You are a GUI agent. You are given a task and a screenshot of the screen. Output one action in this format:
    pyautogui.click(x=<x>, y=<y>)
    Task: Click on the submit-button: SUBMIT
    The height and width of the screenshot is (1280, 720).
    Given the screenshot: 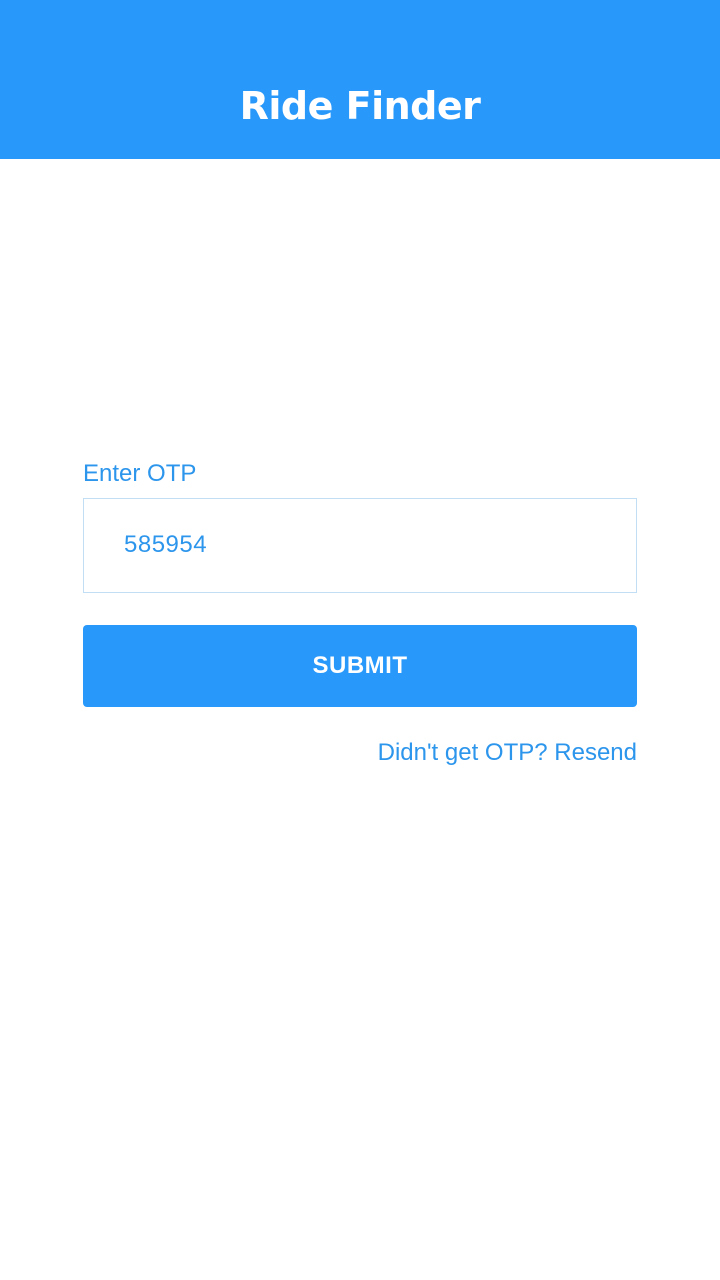 What is the action you would take?
    pyautogui.click(x=360, y=666)
    